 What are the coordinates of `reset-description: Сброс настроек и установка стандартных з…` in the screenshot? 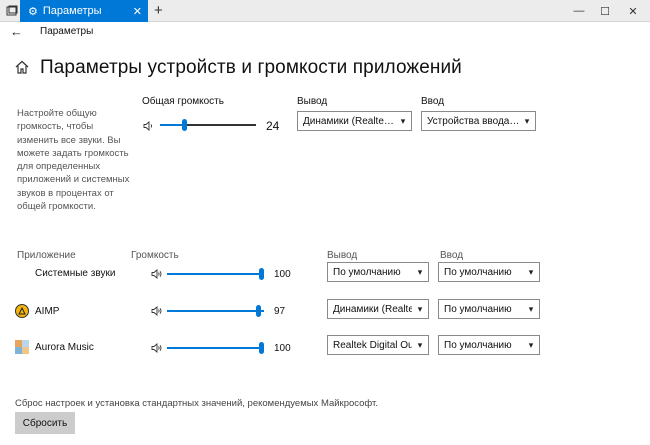 It's located at (196, 403).